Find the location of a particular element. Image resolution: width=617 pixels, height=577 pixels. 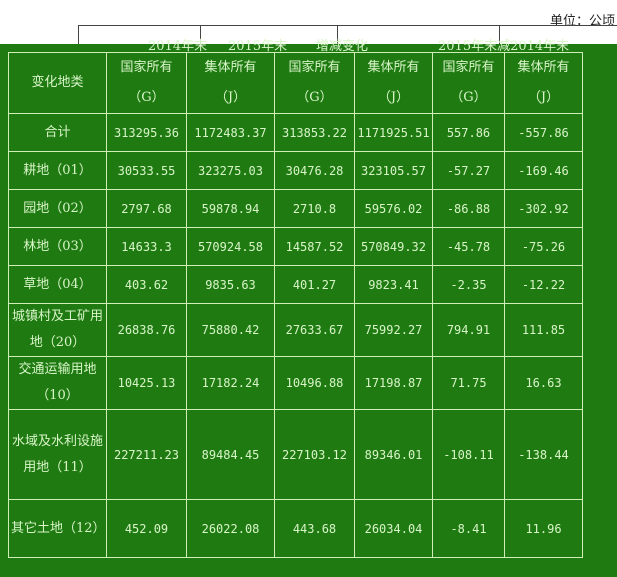

row-value: -557.86 is located at coordinates (543, 132).